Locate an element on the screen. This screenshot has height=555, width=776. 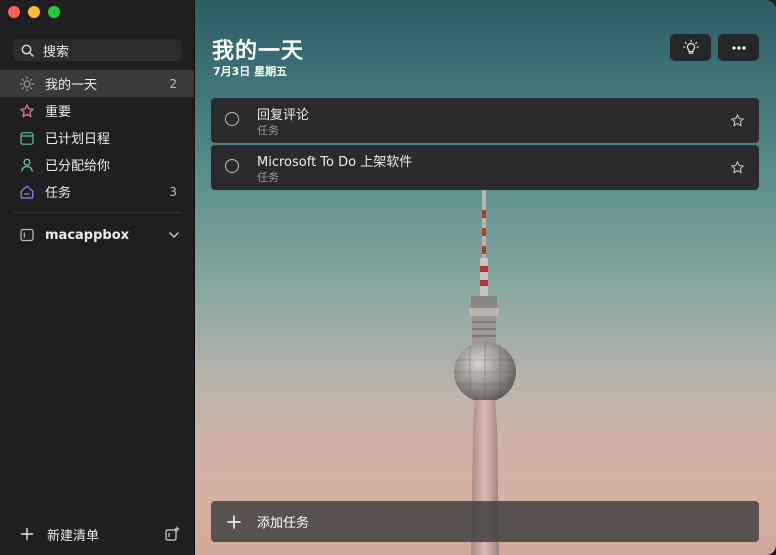
close-window-button is located at coordinates (14, 12).